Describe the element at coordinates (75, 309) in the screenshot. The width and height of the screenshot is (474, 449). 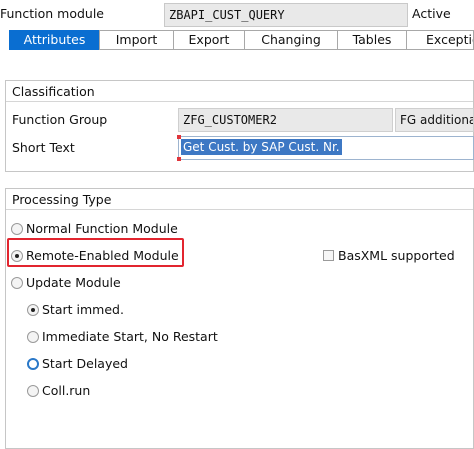
I see `radio-start-immed: Start immed.` at that location.